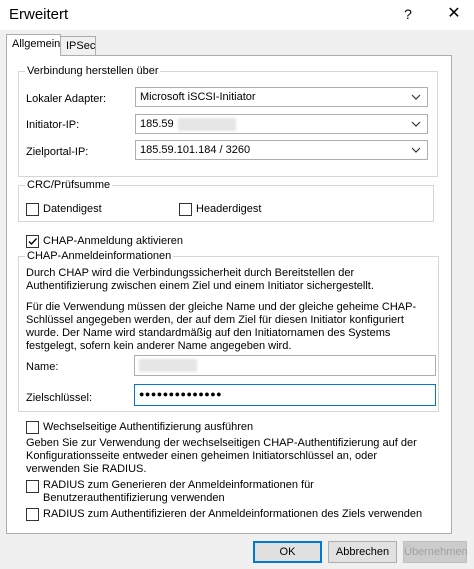 Image resolution: width=474 pixels, height=569 pixels. I want to click on close-button: ✕, so click(454, 14).